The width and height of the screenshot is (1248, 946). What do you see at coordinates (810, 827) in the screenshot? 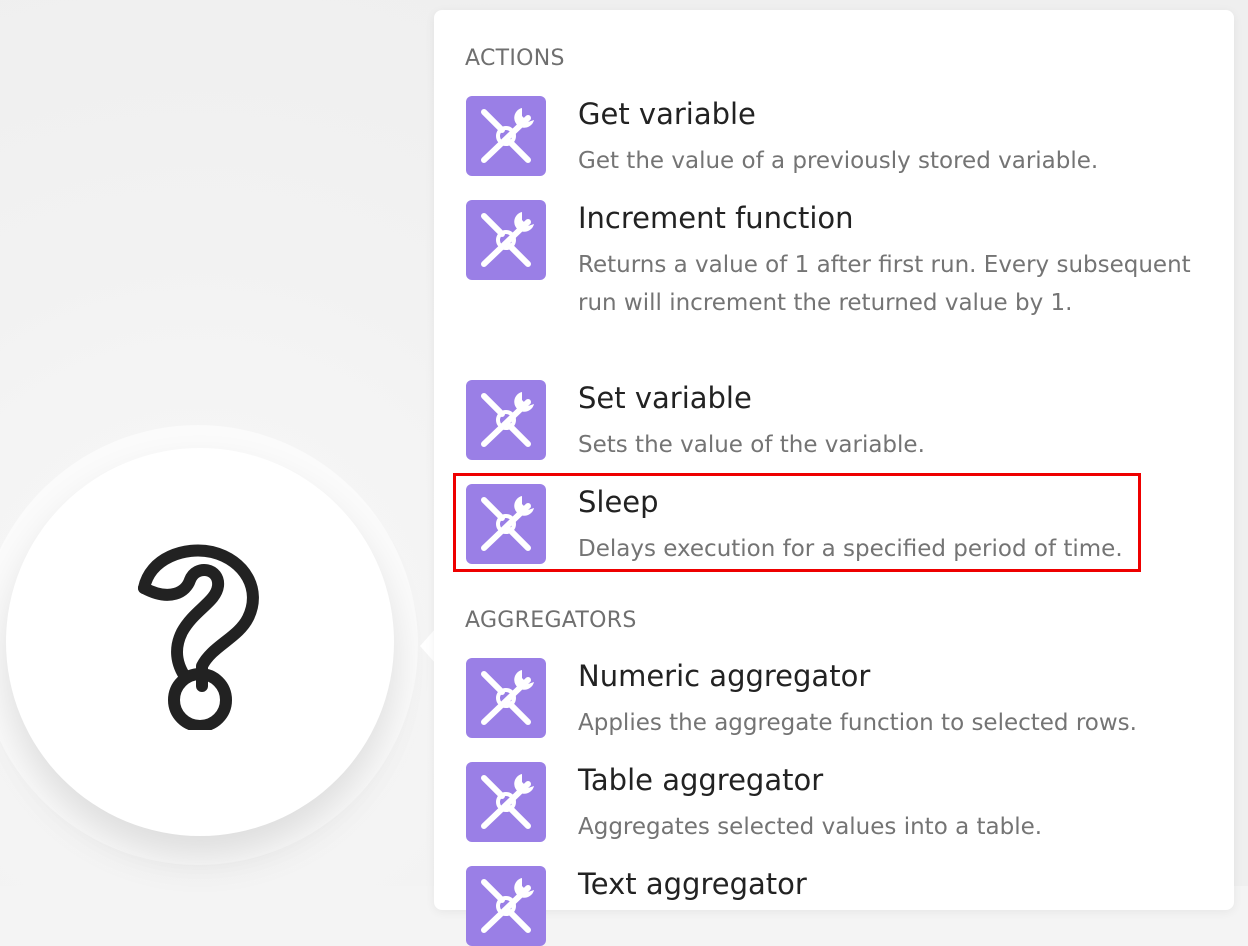
I see `item-description: Aggregates selected values into a table.` at bounding box center [810, 827].